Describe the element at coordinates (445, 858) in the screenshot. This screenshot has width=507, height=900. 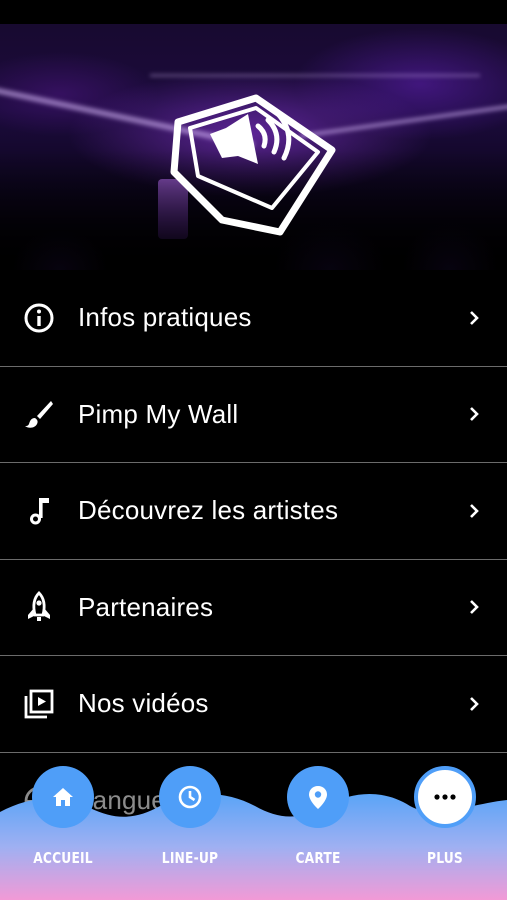
I see `tab-label: PLUS` at that location.